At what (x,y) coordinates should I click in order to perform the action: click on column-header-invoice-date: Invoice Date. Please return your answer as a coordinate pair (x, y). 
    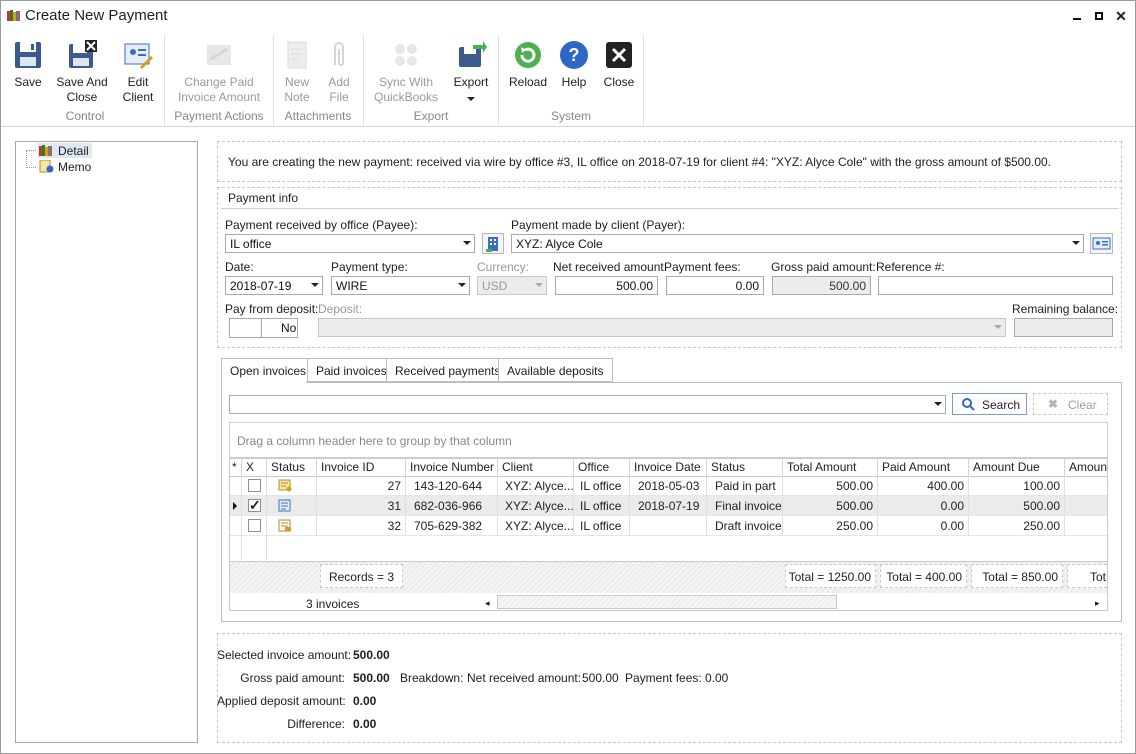
    Looking at the image, I should click on (668, 467).